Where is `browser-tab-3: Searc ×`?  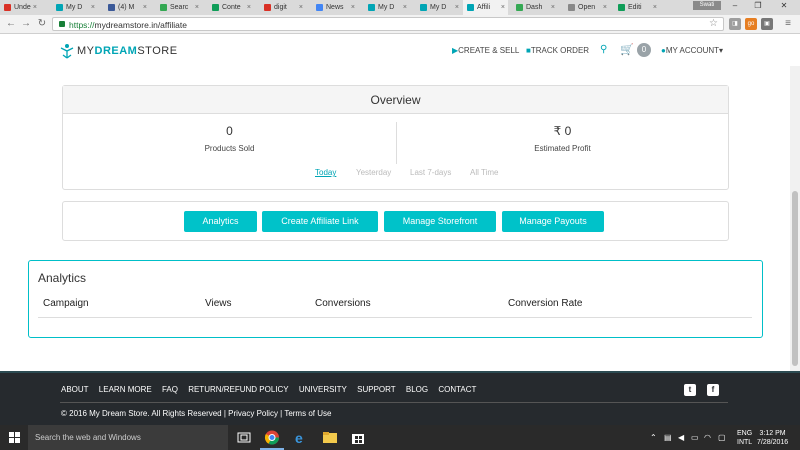
browser-tab-3: Searc × is located at coordinates (179, 7).